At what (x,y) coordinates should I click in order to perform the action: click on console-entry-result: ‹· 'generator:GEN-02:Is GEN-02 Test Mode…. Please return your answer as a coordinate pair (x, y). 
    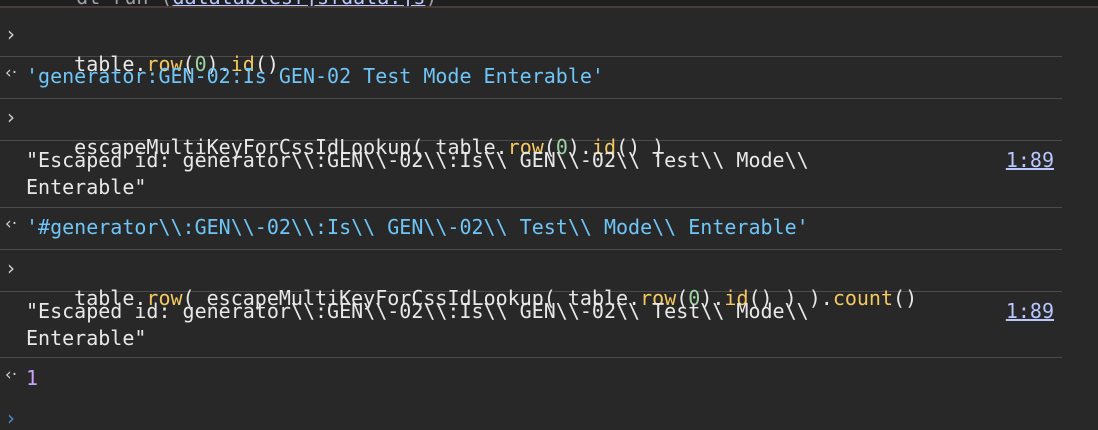
    Looking at the image, I should click on (531, 78).